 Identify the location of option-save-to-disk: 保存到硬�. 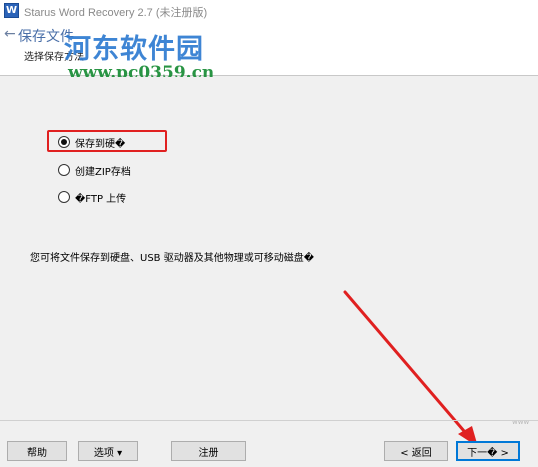
(91, 142).